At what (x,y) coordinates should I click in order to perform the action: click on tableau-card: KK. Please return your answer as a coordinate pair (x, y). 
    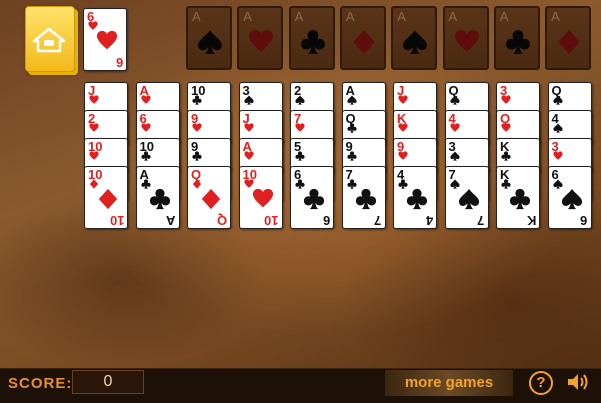
    Looking at the image, I should click on (518, 197).